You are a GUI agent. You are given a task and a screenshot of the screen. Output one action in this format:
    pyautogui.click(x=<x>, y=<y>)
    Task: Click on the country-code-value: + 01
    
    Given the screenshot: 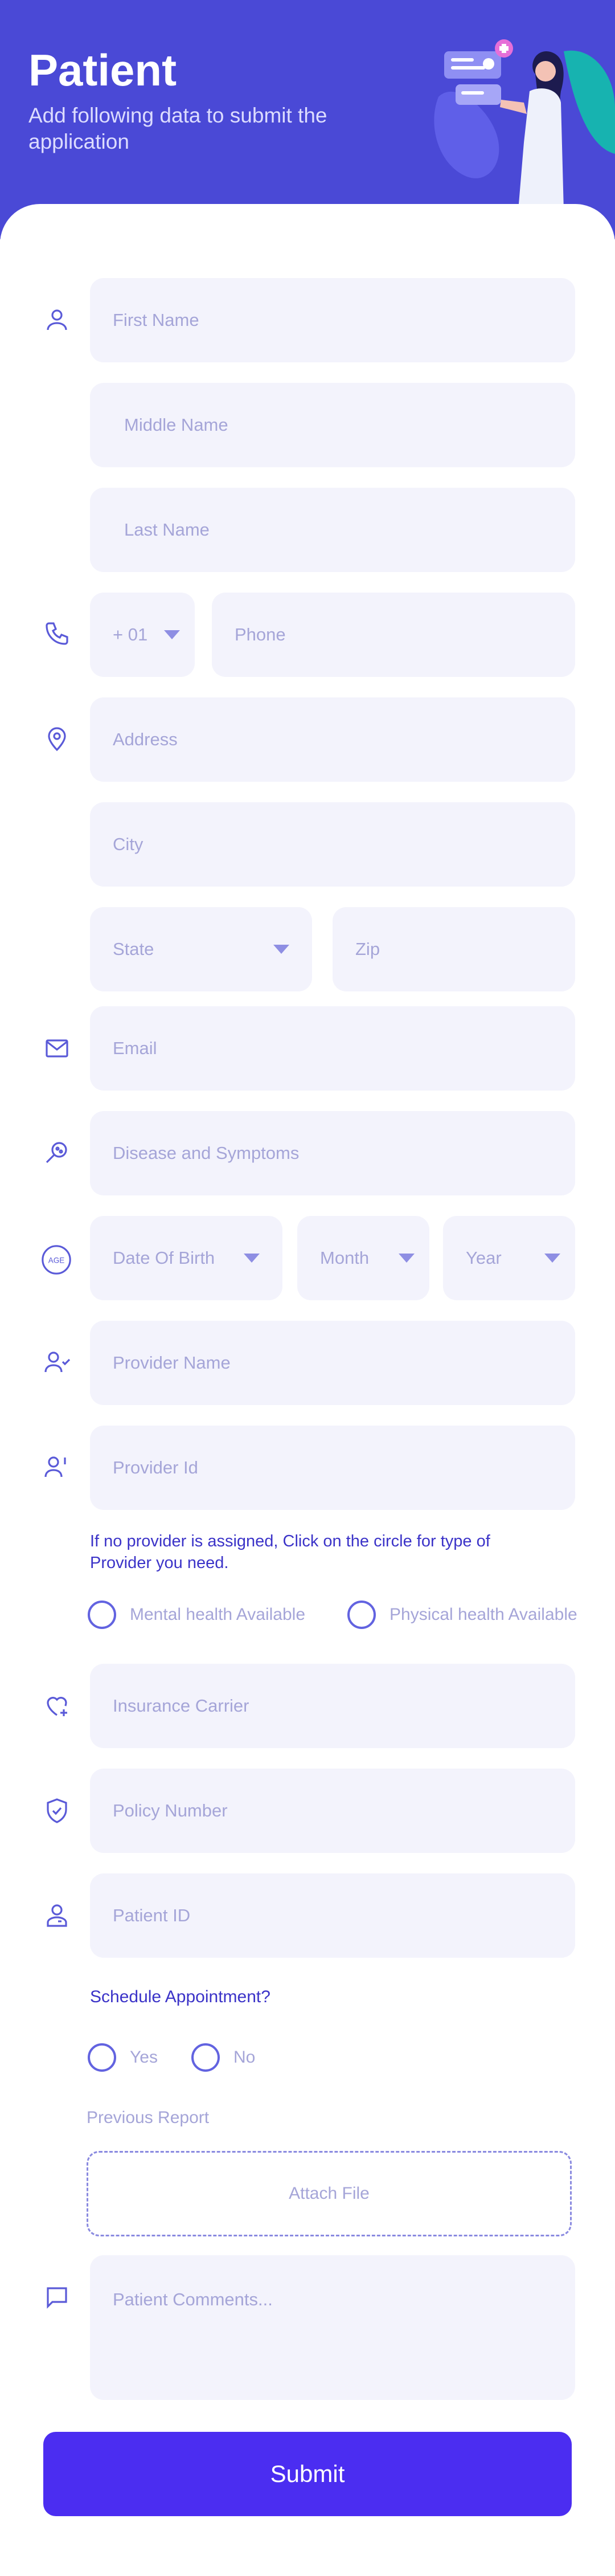 What is the action you would take?
    pyautogui.click(x=130, y=634)
    